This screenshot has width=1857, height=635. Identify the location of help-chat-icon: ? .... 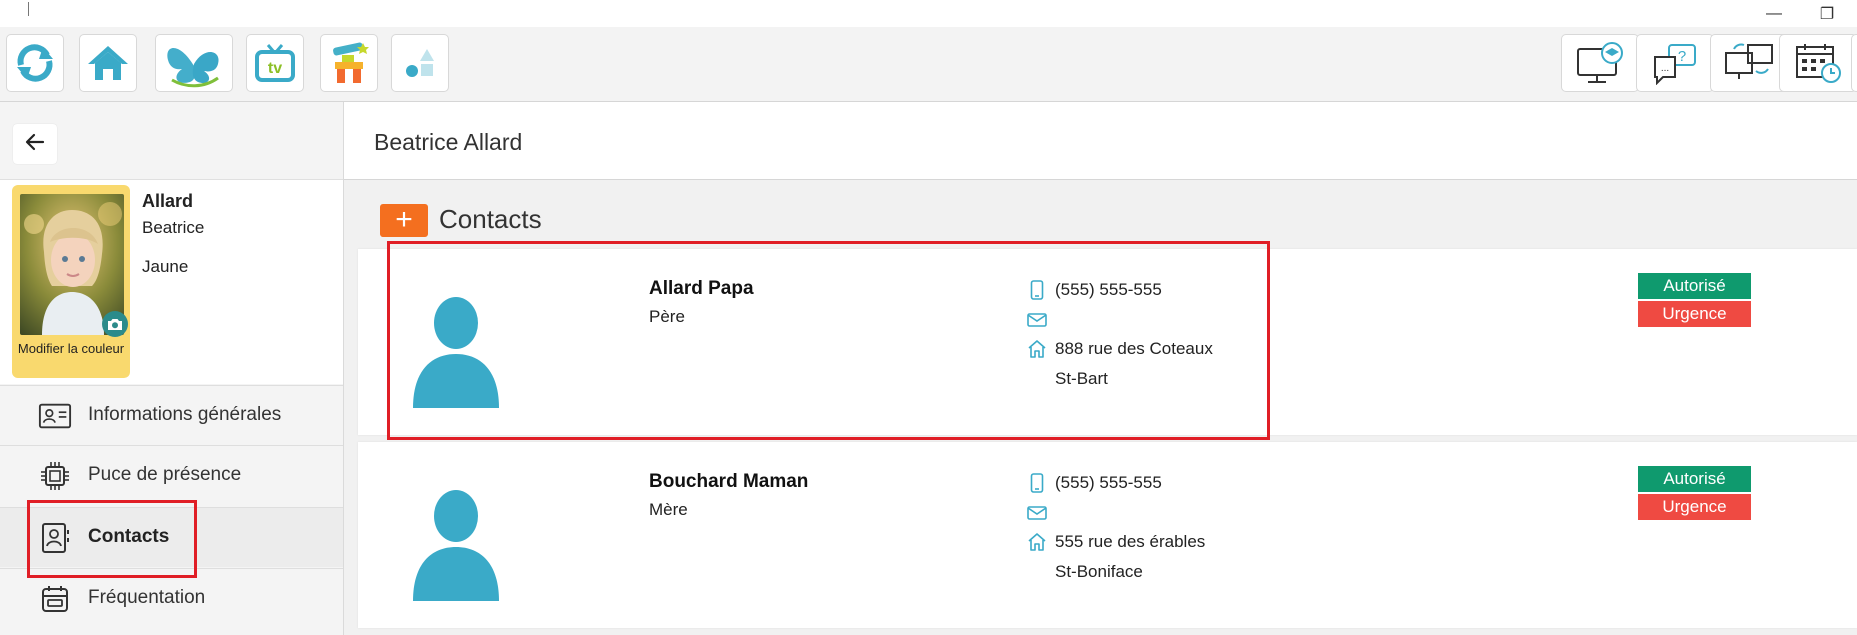
(1675, 63).